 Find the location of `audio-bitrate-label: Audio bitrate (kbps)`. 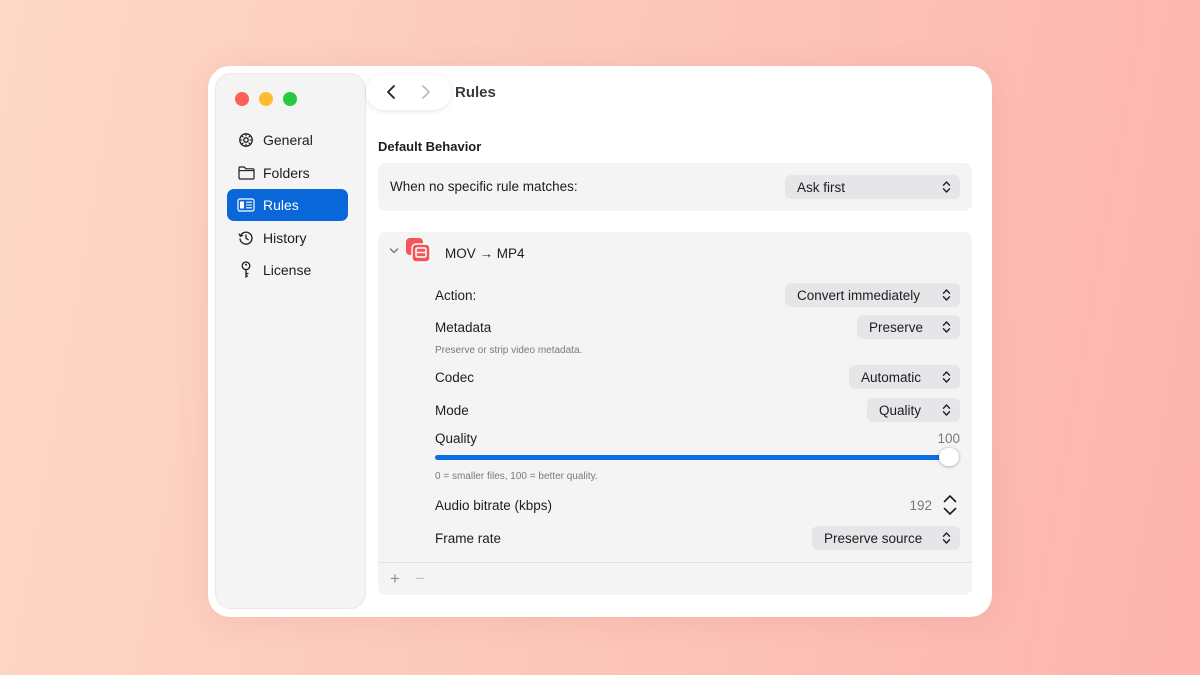

audio-bitrate-label: Audio bitrate (kbps) is located at coordinates (494, 505).